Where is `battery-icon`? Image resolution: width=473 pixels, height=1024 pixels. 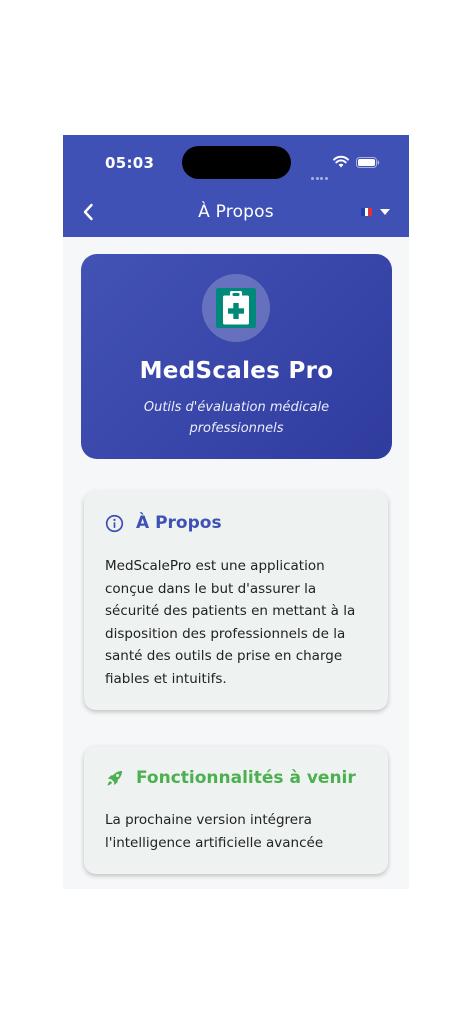
battery-icon is located at coordinates (368, 162).